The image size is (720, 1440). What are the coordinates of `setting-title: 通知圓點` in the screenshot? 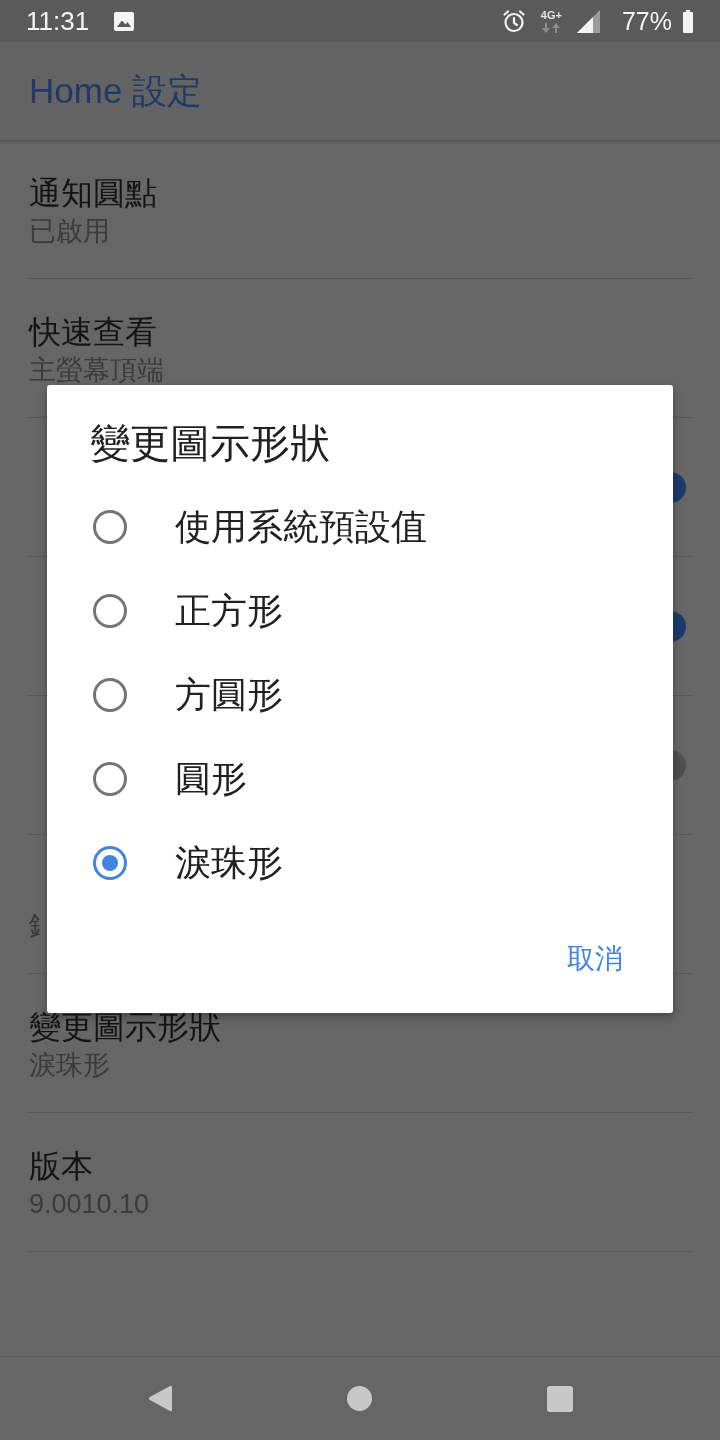 It's located at (92, 193).